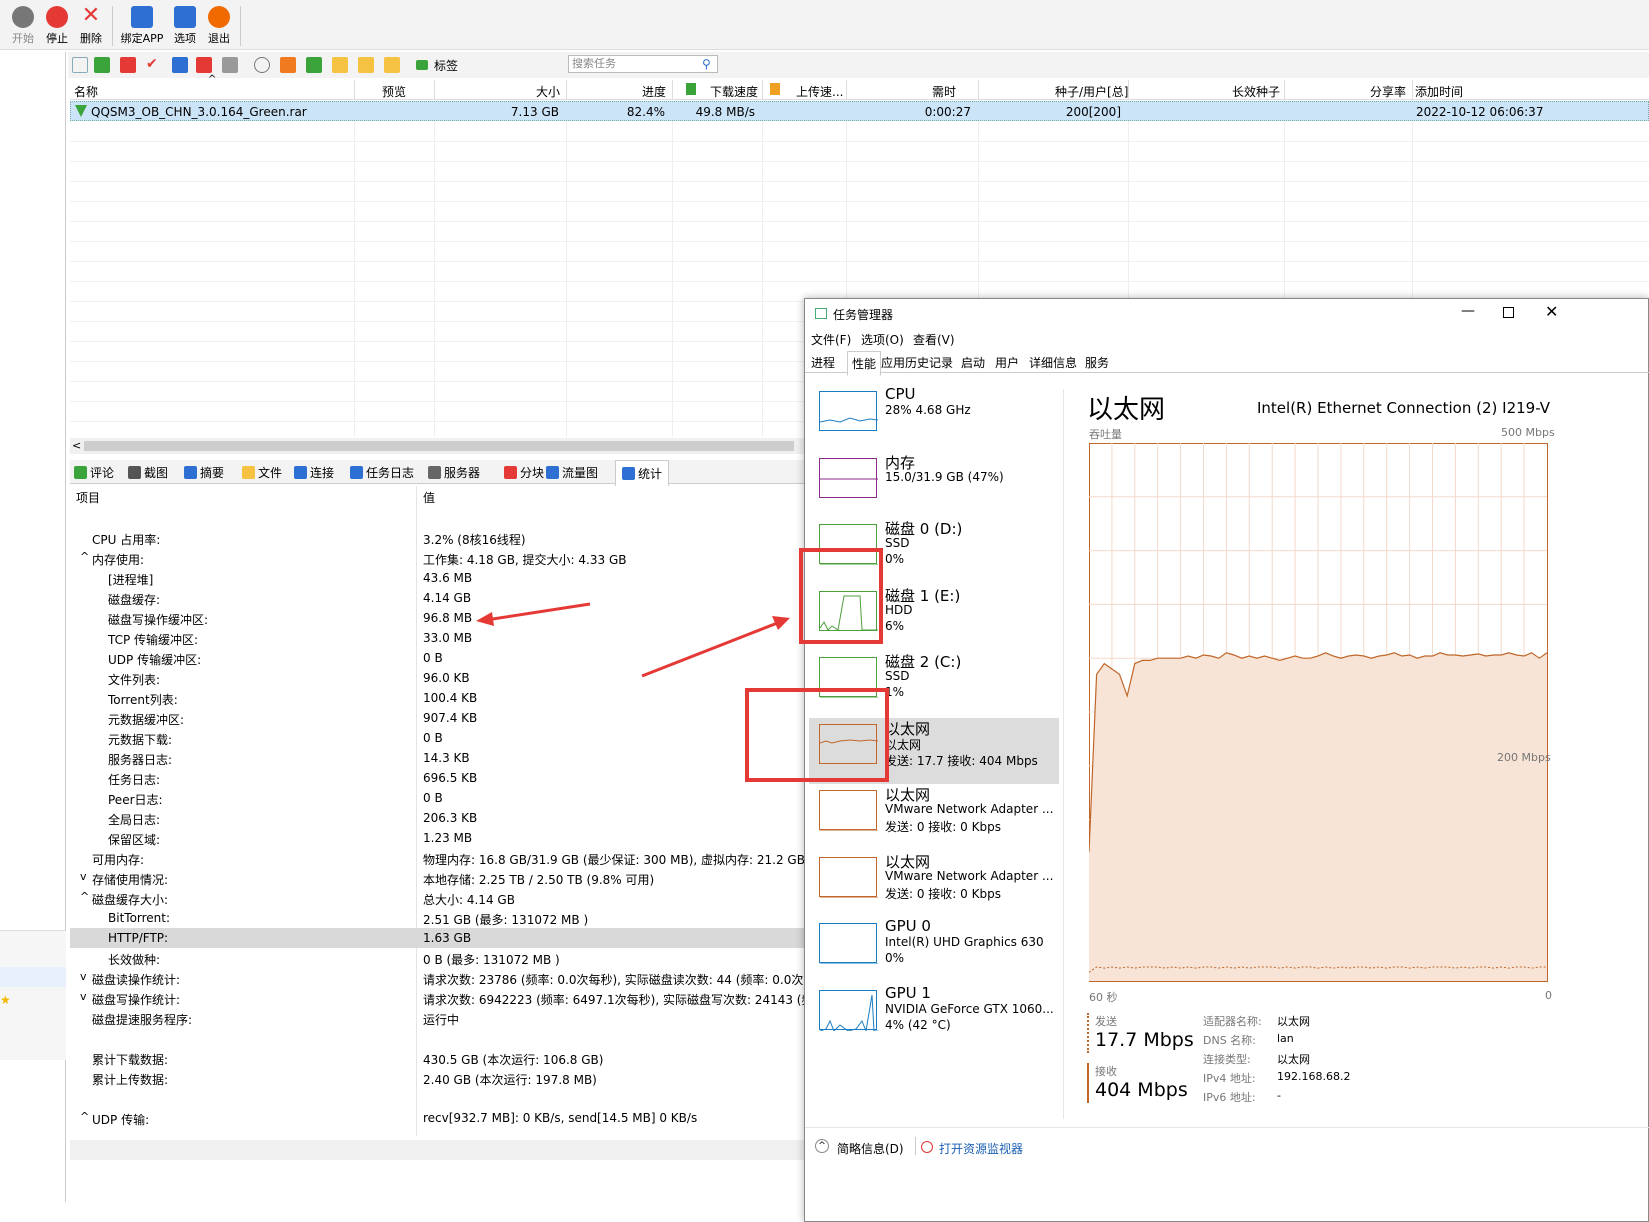 The width and height of the screenshot is (1649, 1222). I want to click on import-icon, so click(288, 65).